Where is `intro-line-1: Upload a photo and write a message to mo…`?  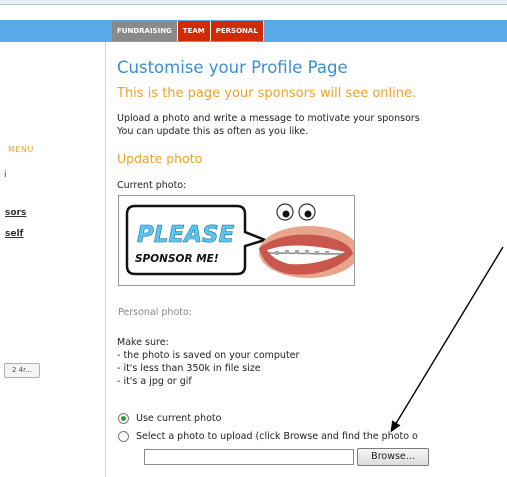 intro-line-1: Upload a photo and write a message to mo… is located at coordinates (268, 118).